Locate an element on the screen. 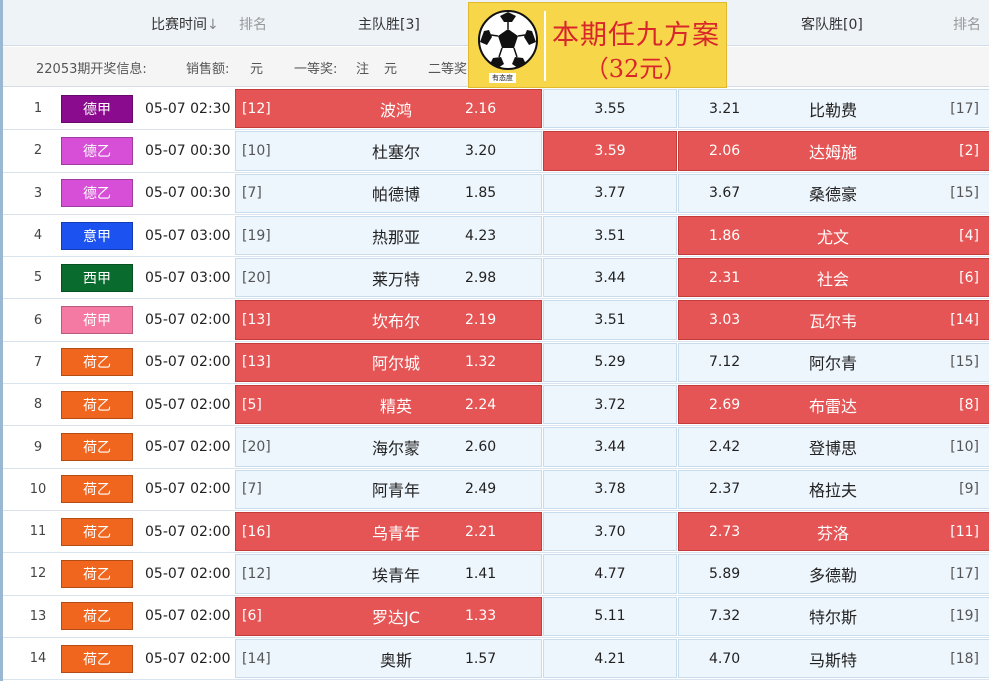 The image size is (989, 681). match-number: 11 is located at coordinates (38, 532).